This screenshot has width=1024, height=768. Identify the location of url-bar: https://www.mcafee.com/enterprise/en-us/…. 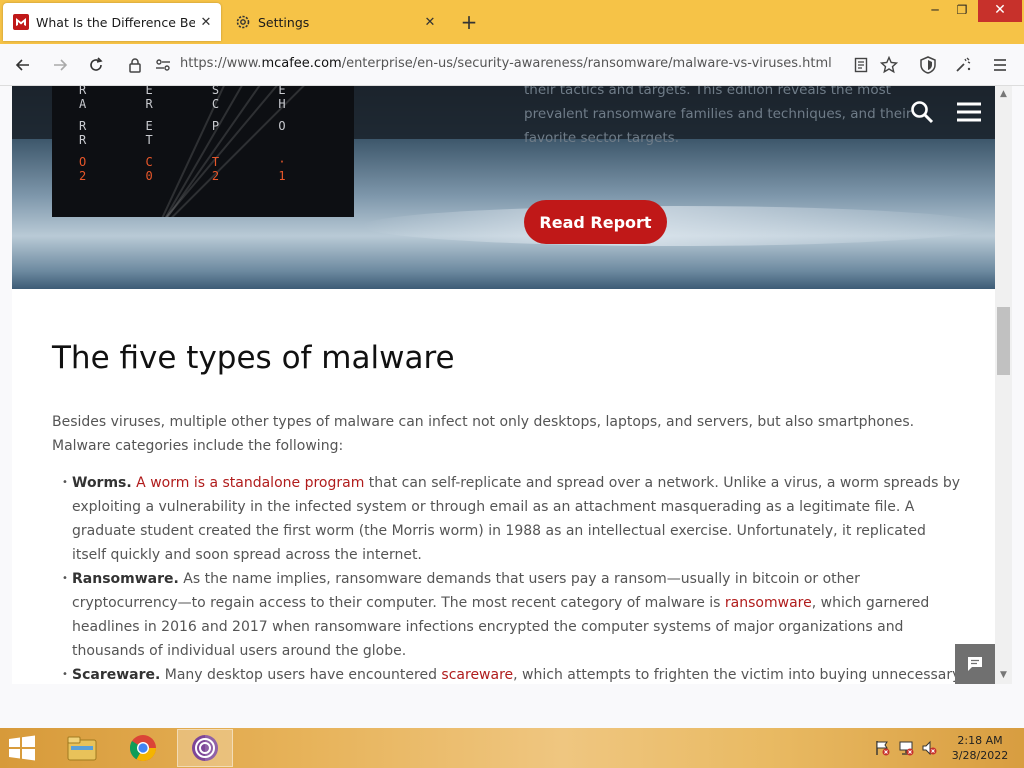
(506, 63).